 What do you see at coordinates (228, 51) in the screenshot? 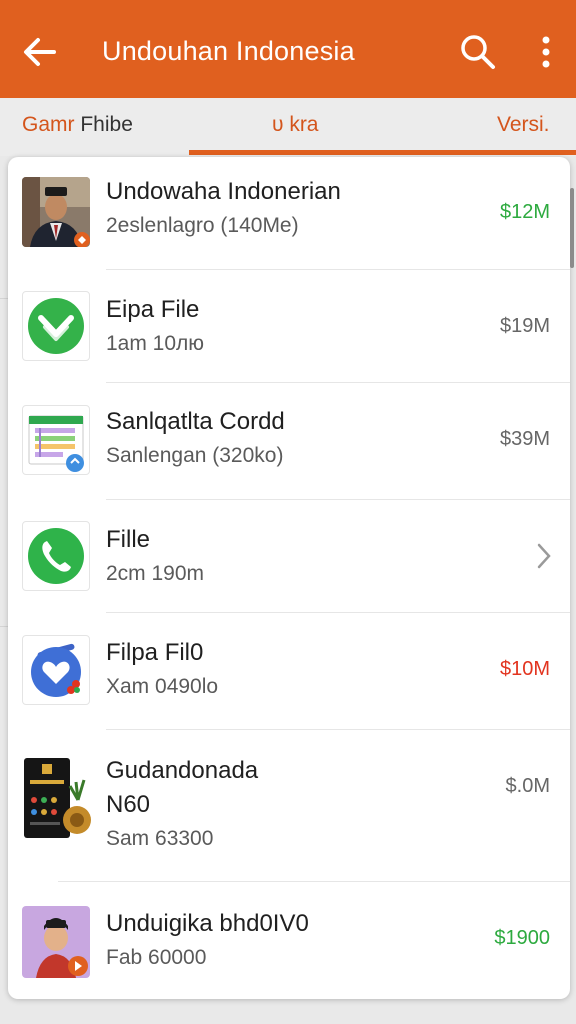
I see `page-title: Undouhan Indonesia` at bounding box center [228, 51].